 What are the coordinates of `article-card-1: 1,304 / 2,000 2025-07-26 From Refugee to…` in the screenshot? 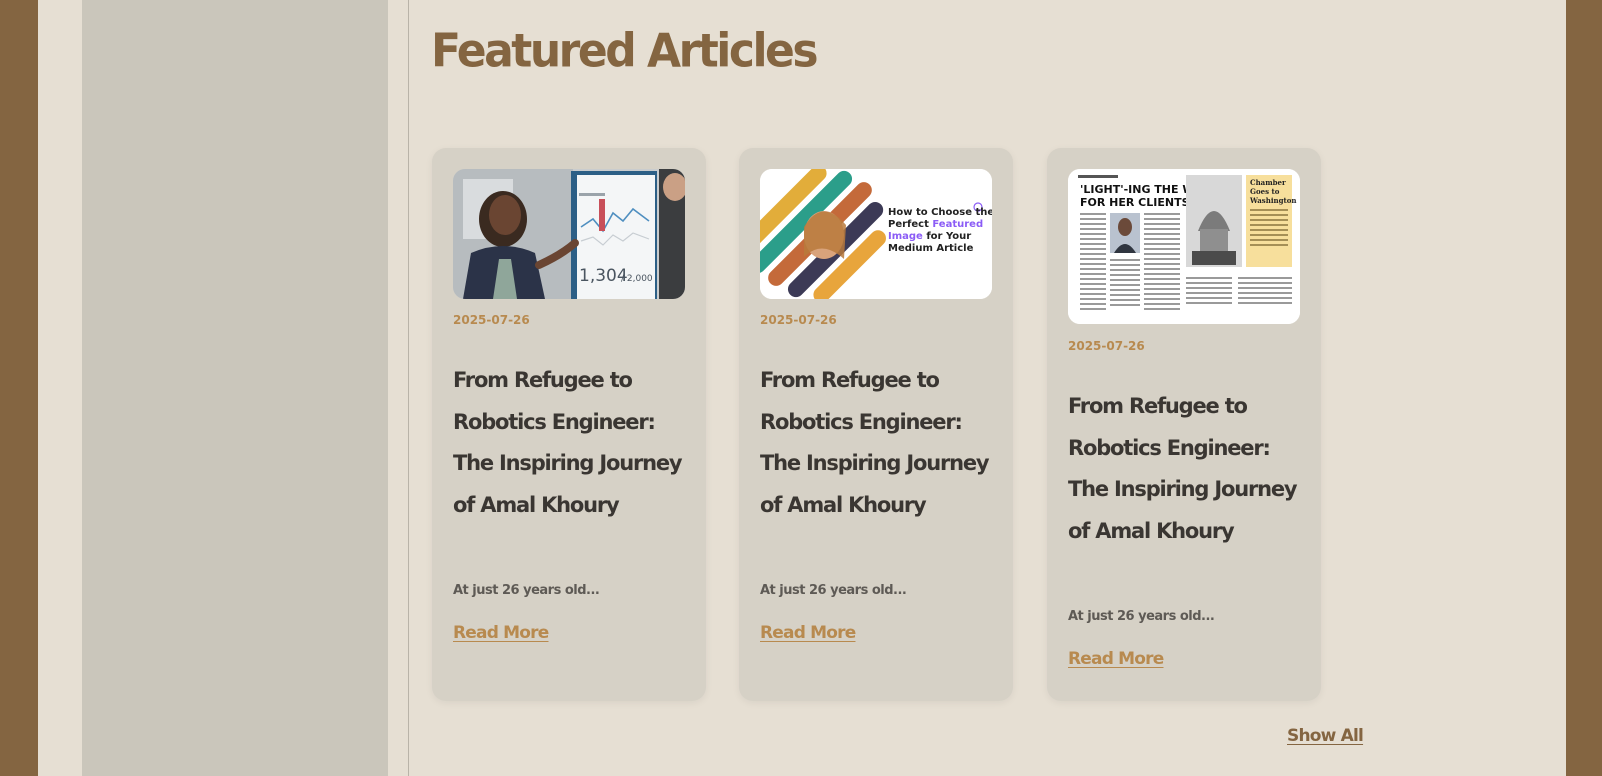 It's located at (569, 424).